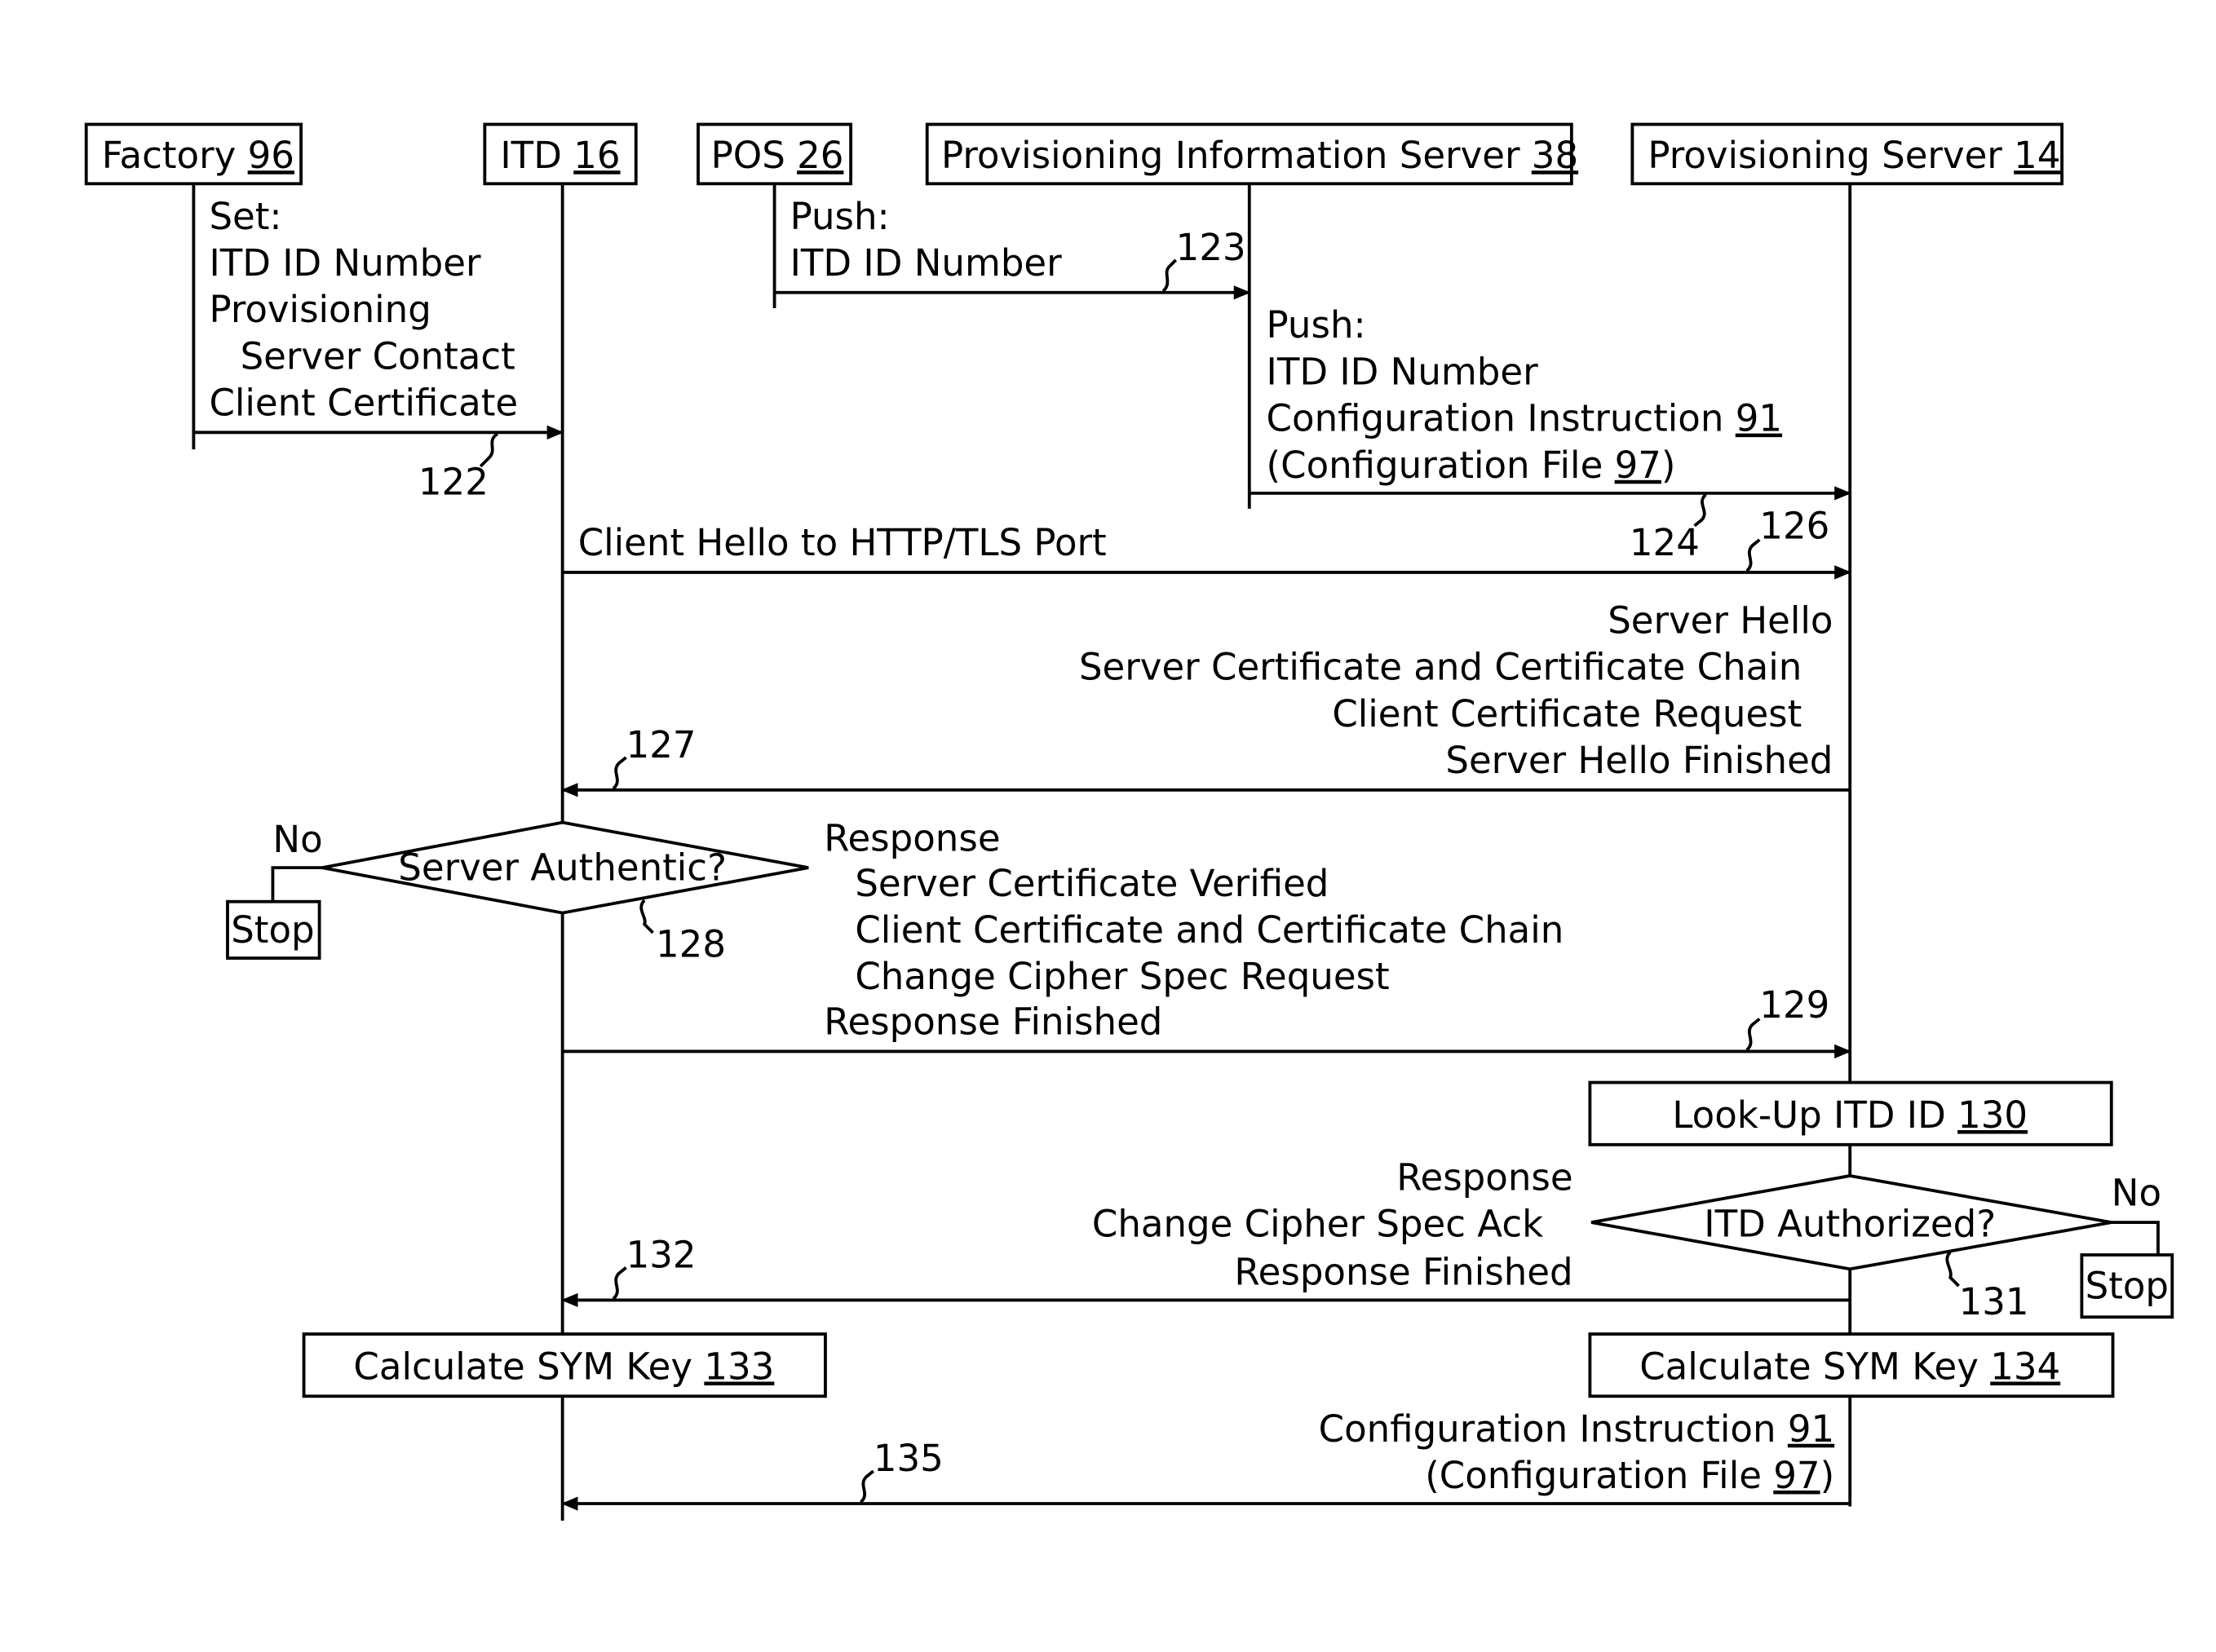  I want to click on process-calculate-sym-key-133: Calculate SYM Key 133, so click(564, 1365).